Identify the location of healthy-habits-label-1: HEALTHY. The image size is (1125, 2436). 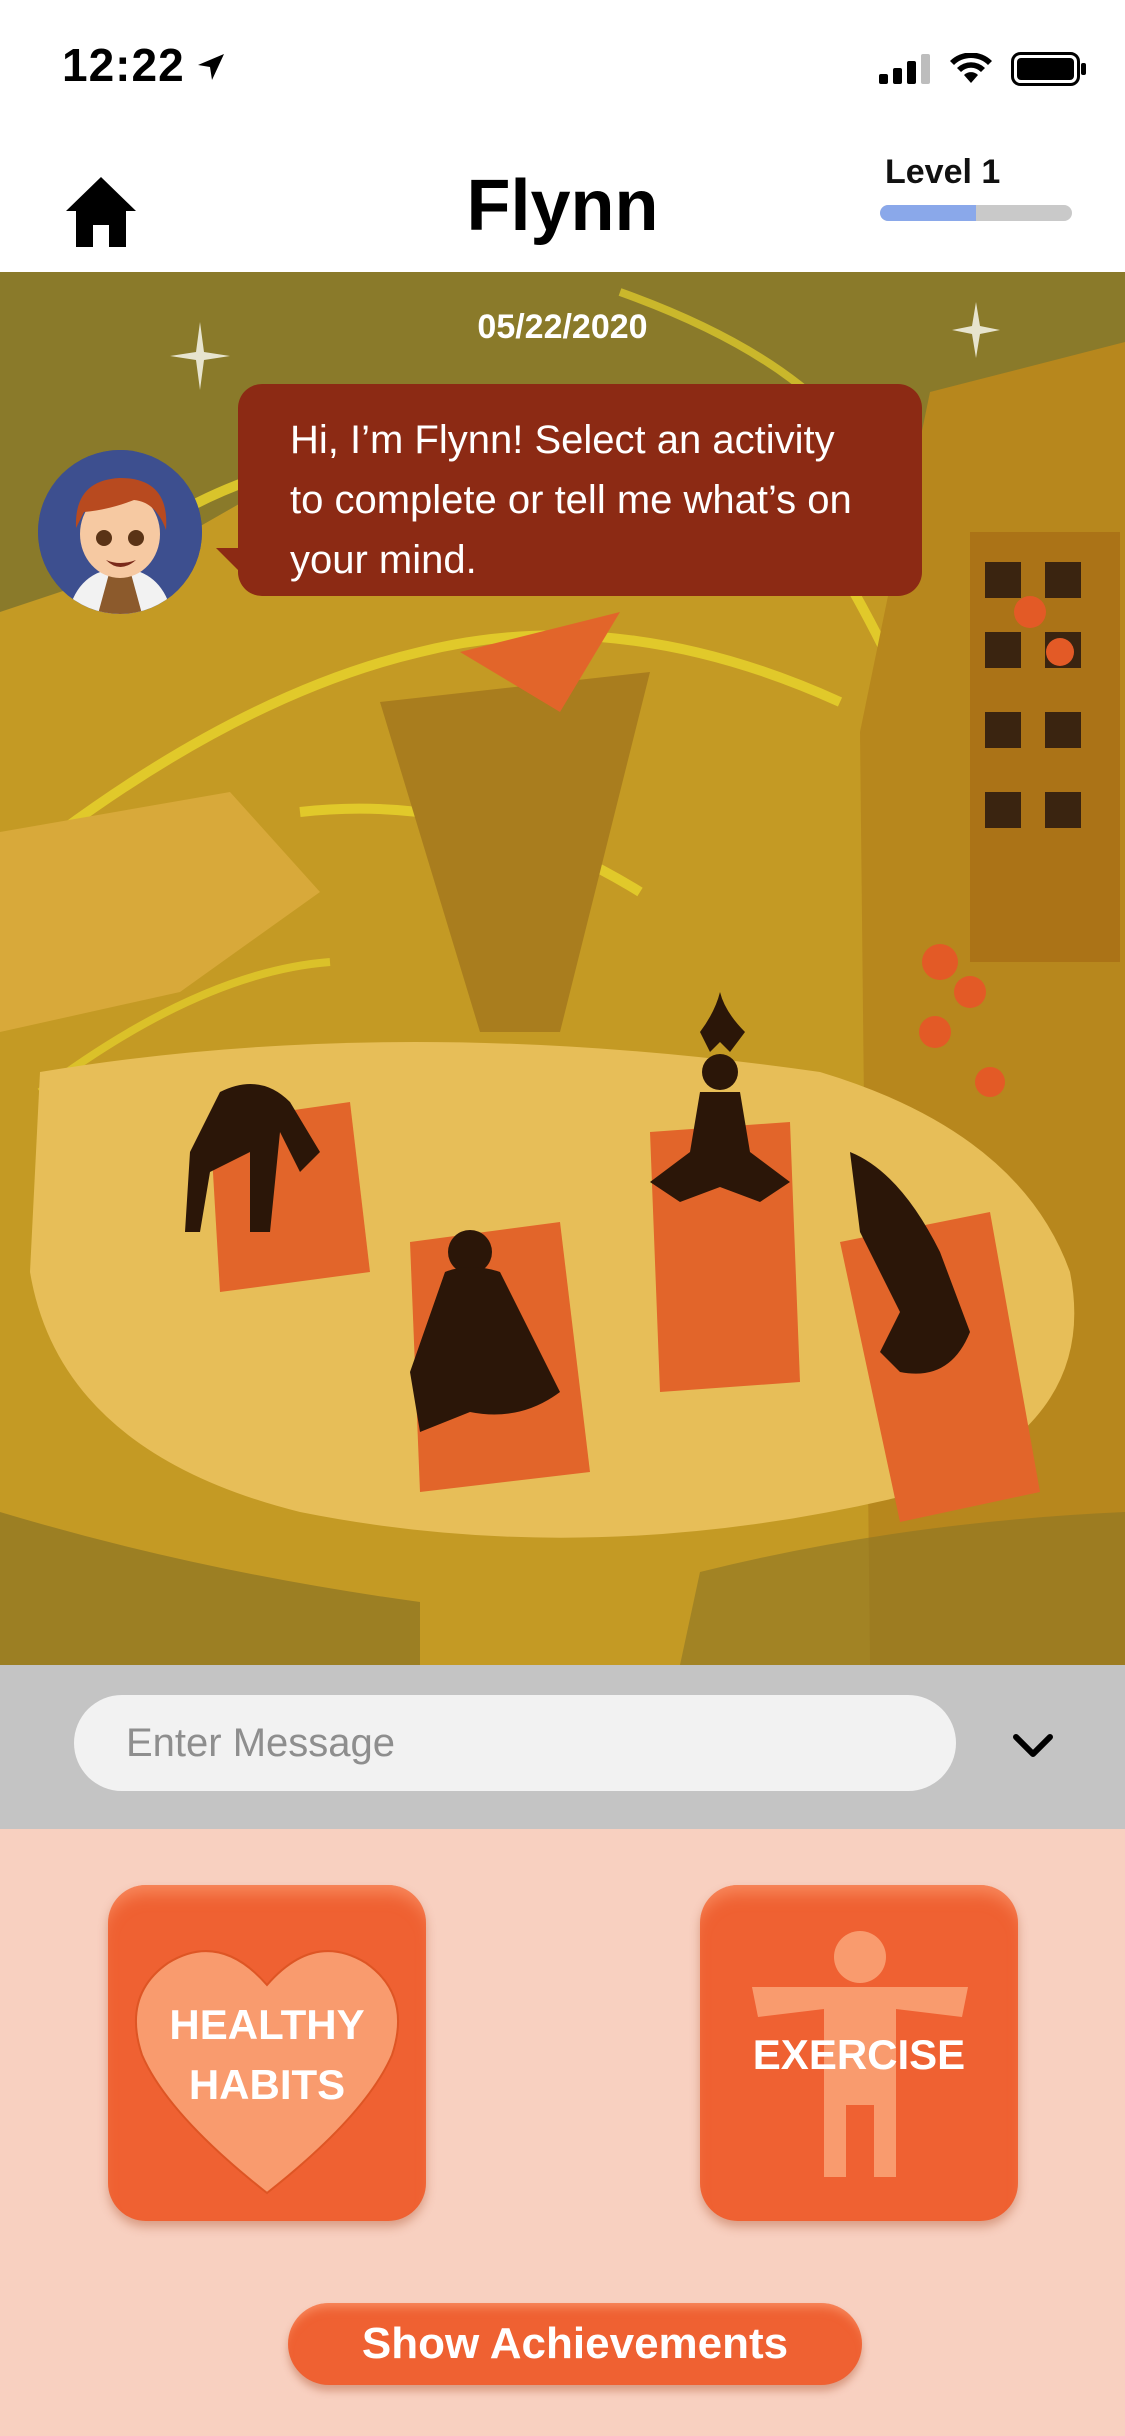
(267, 2024).